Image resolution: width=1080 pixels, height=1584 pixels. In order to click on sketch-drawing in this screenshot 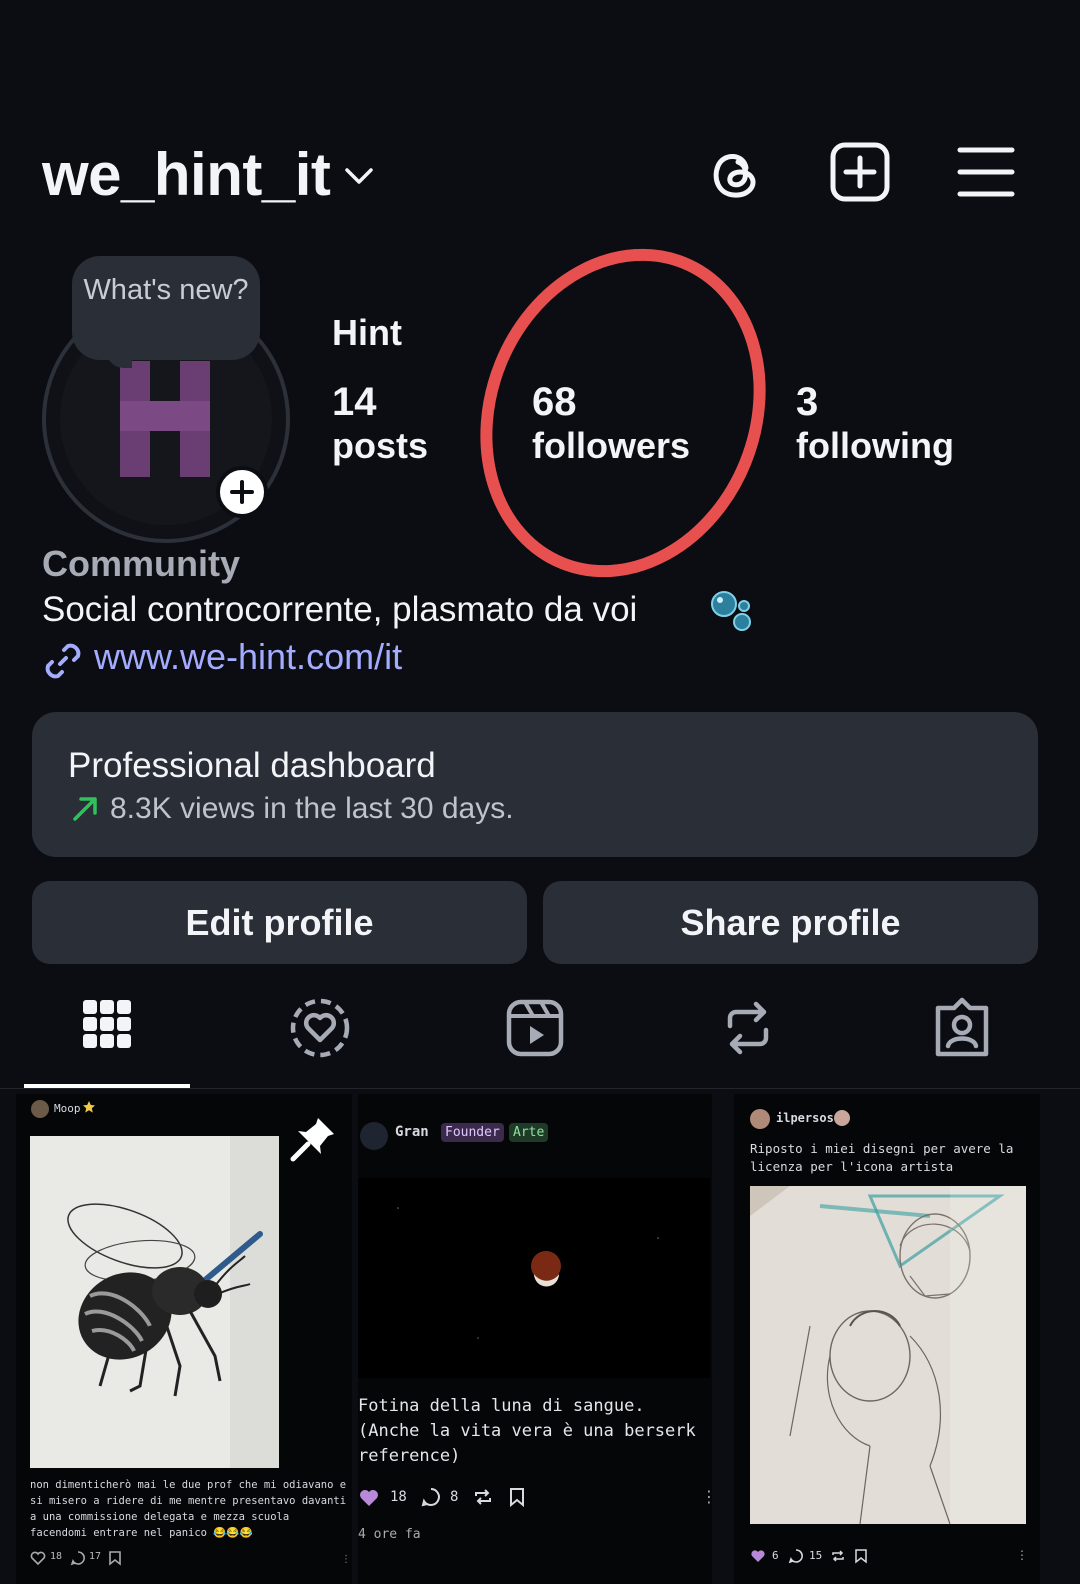, I will do `click(888, 1355)`.